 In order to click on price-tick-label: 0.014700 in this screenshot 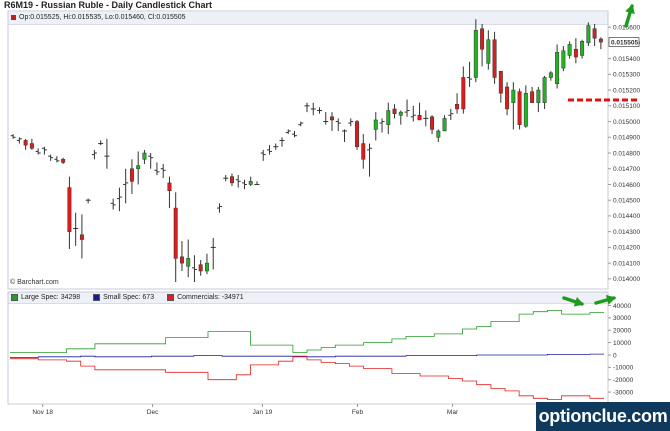, I will do `click(626, 169)`.